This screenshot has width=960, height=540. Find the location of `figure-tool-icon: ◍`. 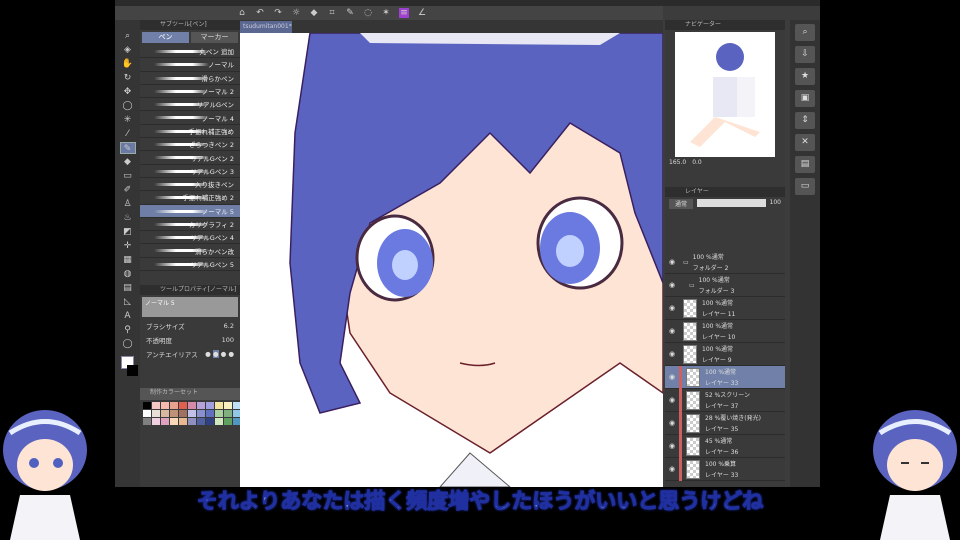

figure-tool-icon: ◍ is located at coordinates (128, 274).